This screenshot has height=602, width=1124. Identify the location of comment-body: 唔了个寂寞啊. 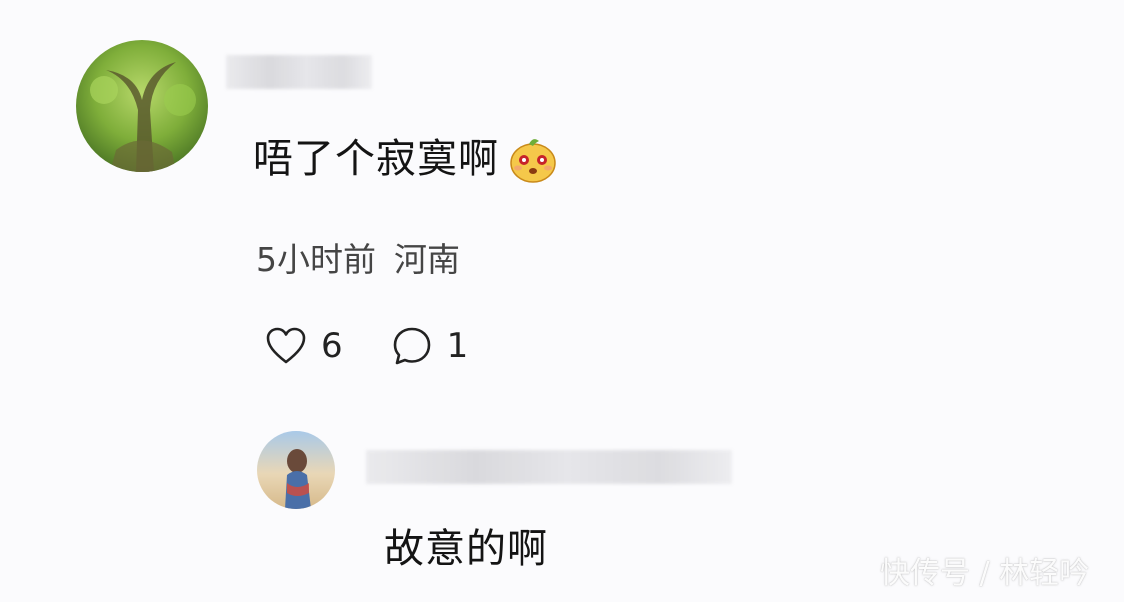
(406, 159).